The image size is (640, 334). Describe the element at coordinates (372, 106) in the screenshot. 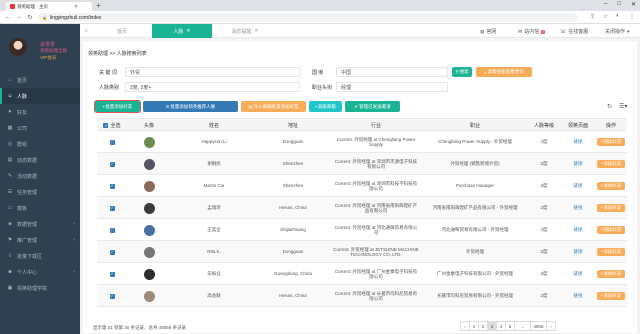

I see `action-button-5: ✔ 管理已发送邀请` at that location.